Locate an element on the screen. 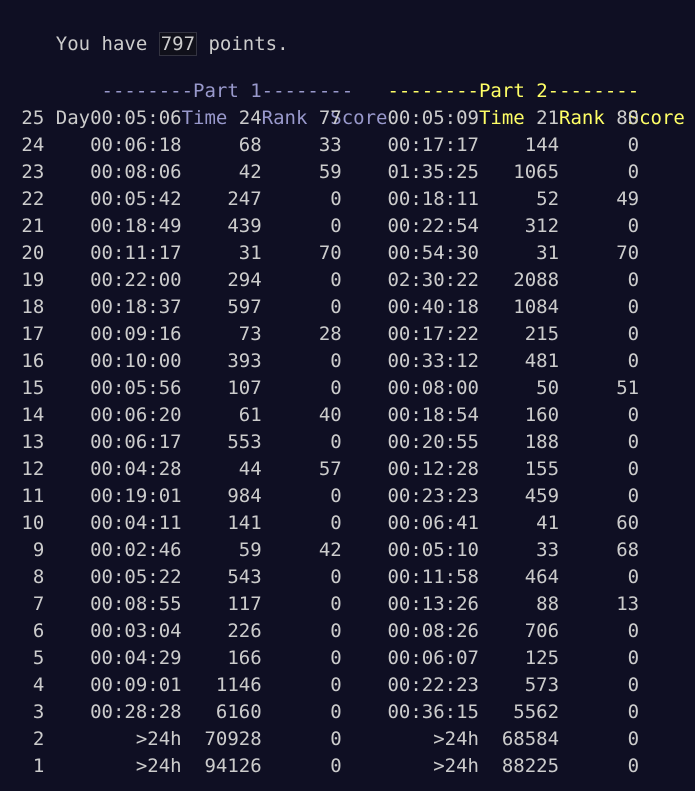 The height and width of the screenshot is (791, 695). day-cell: 6 is located at coordinates (38, 631).